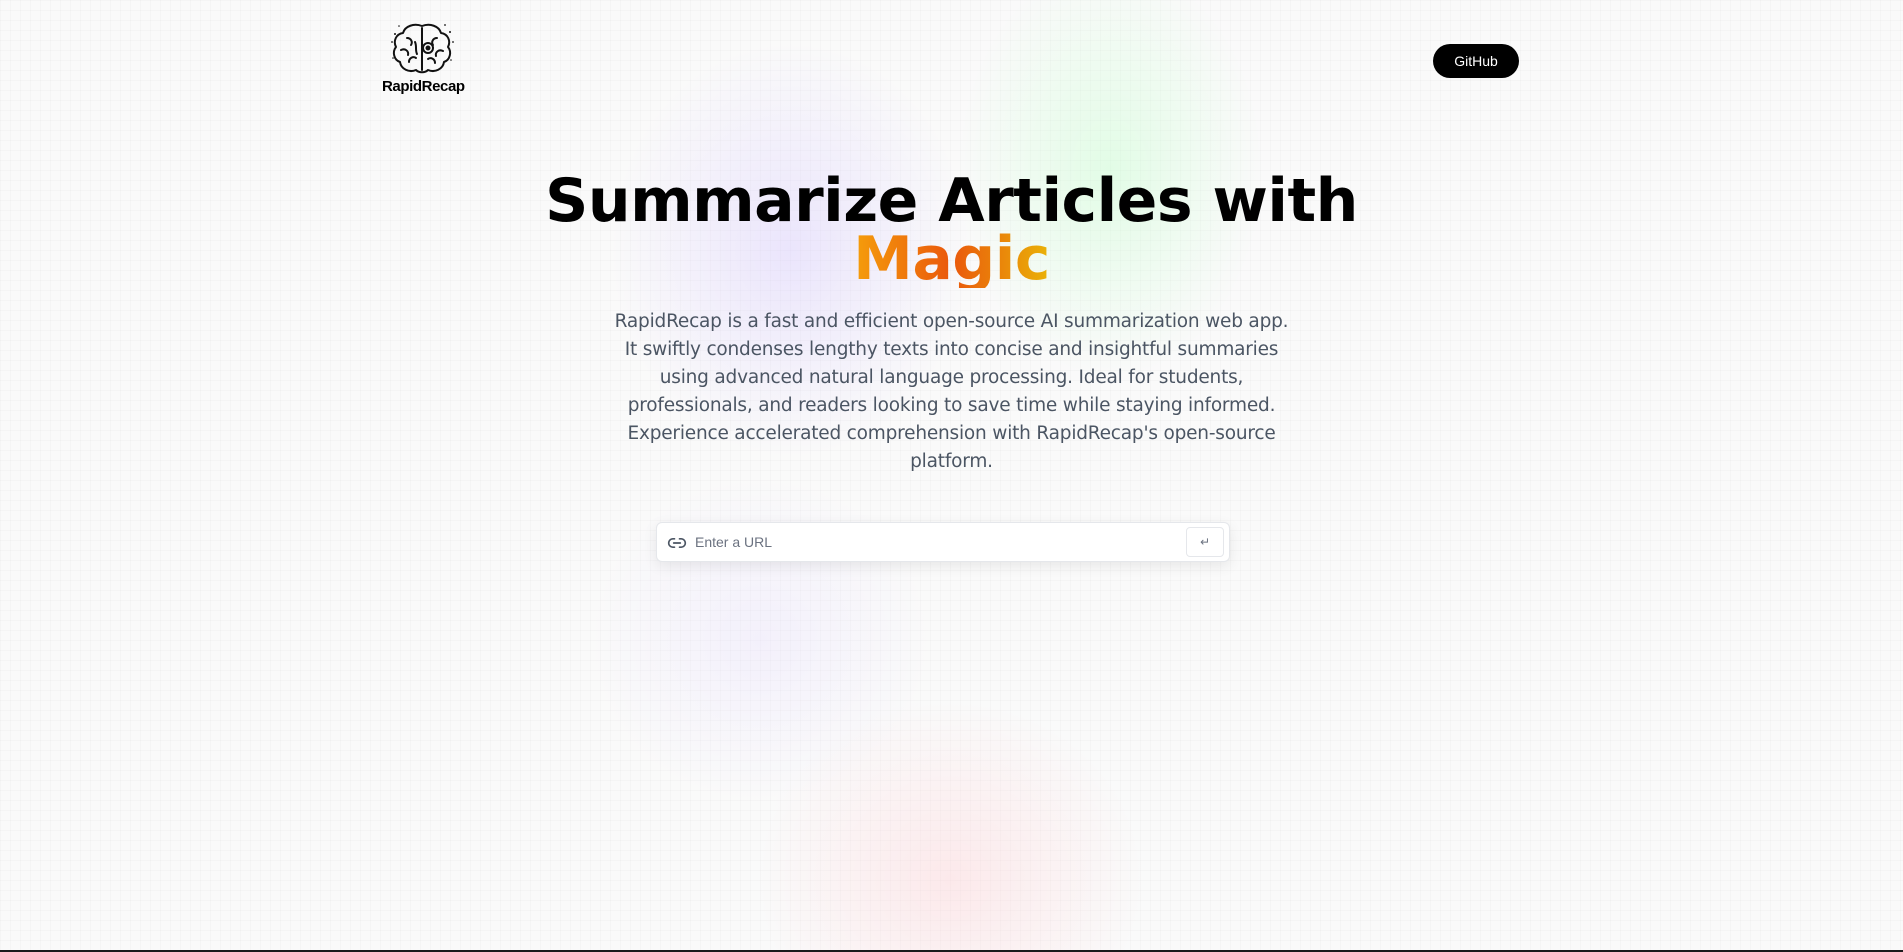 The width and height of the screenshot is (1903, 952). What do you see at coordinates (422, 48) in the screenshot?
I see `brain-icon` at bounding box center [422, 48].